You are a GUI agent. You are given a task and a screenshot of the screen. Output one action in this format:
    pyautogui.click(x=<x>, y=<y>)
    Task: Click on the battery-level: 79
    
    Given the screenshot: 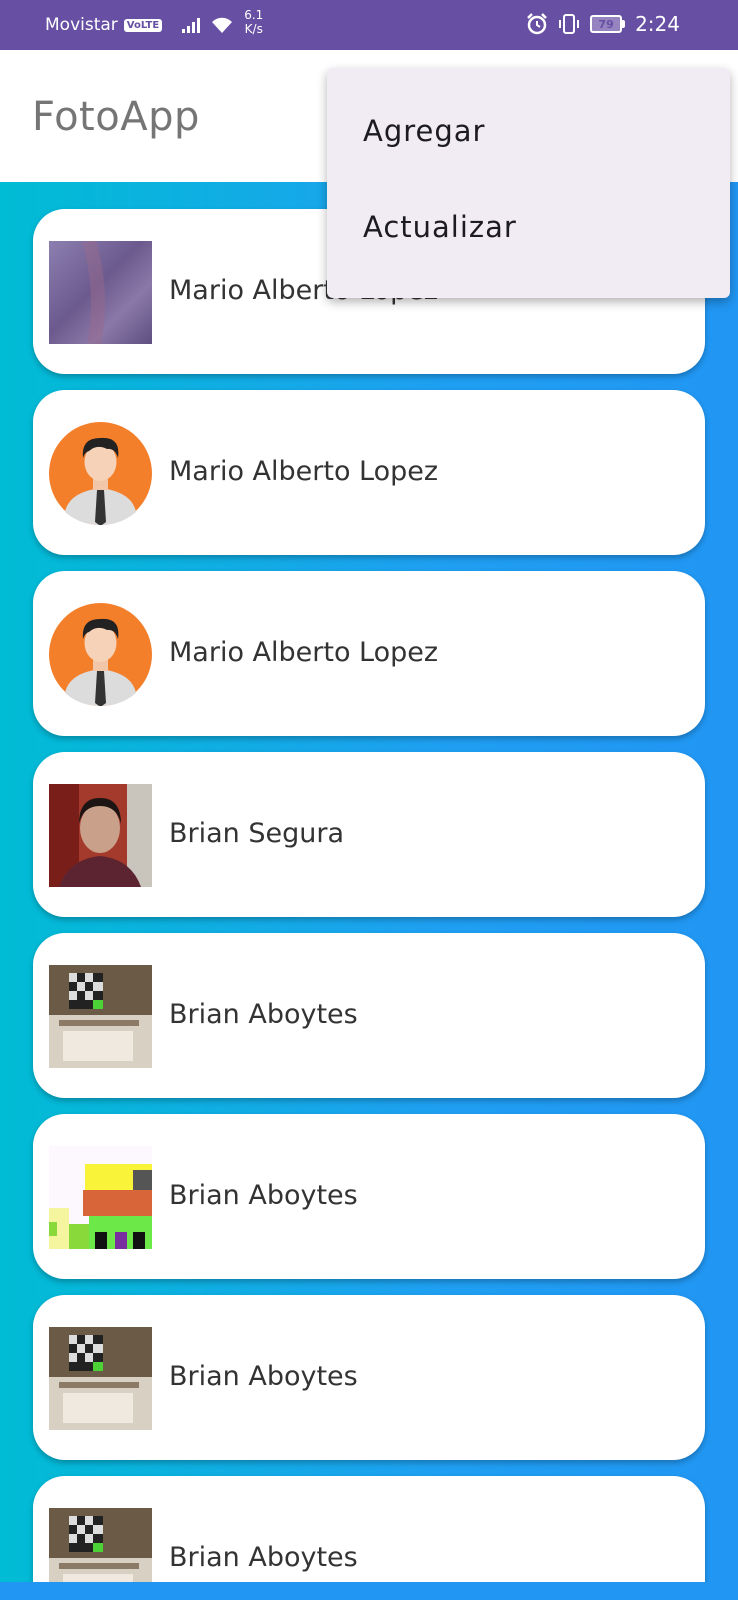 What is the action you would take?
    pyautogui.click(x=606, y=24)
    